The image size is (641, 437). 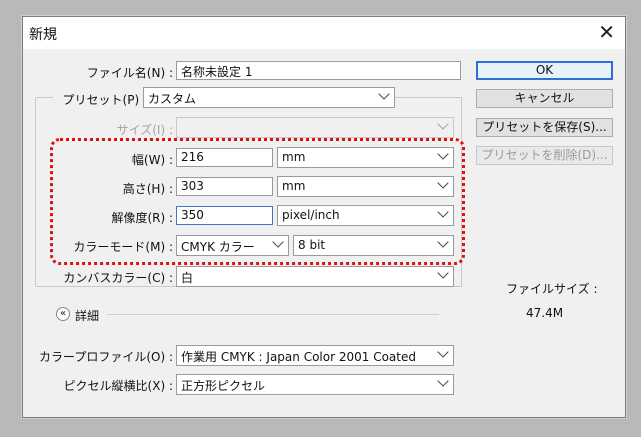 What do you see at coordinates (118, 386) in the screenshot?
I see `aspect-label: ピクセル縦横比(X) :` at bounding box center [118, 386].